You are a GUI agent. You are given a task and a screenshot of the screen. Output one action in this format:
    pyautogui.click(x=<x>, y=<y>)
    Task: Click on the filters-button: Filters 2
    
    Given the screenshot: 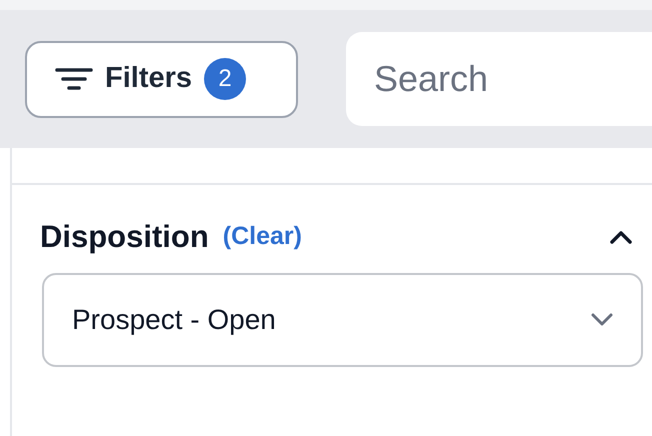 What is the action you would take?
    pyautogui.click(x=161, y=79)
    